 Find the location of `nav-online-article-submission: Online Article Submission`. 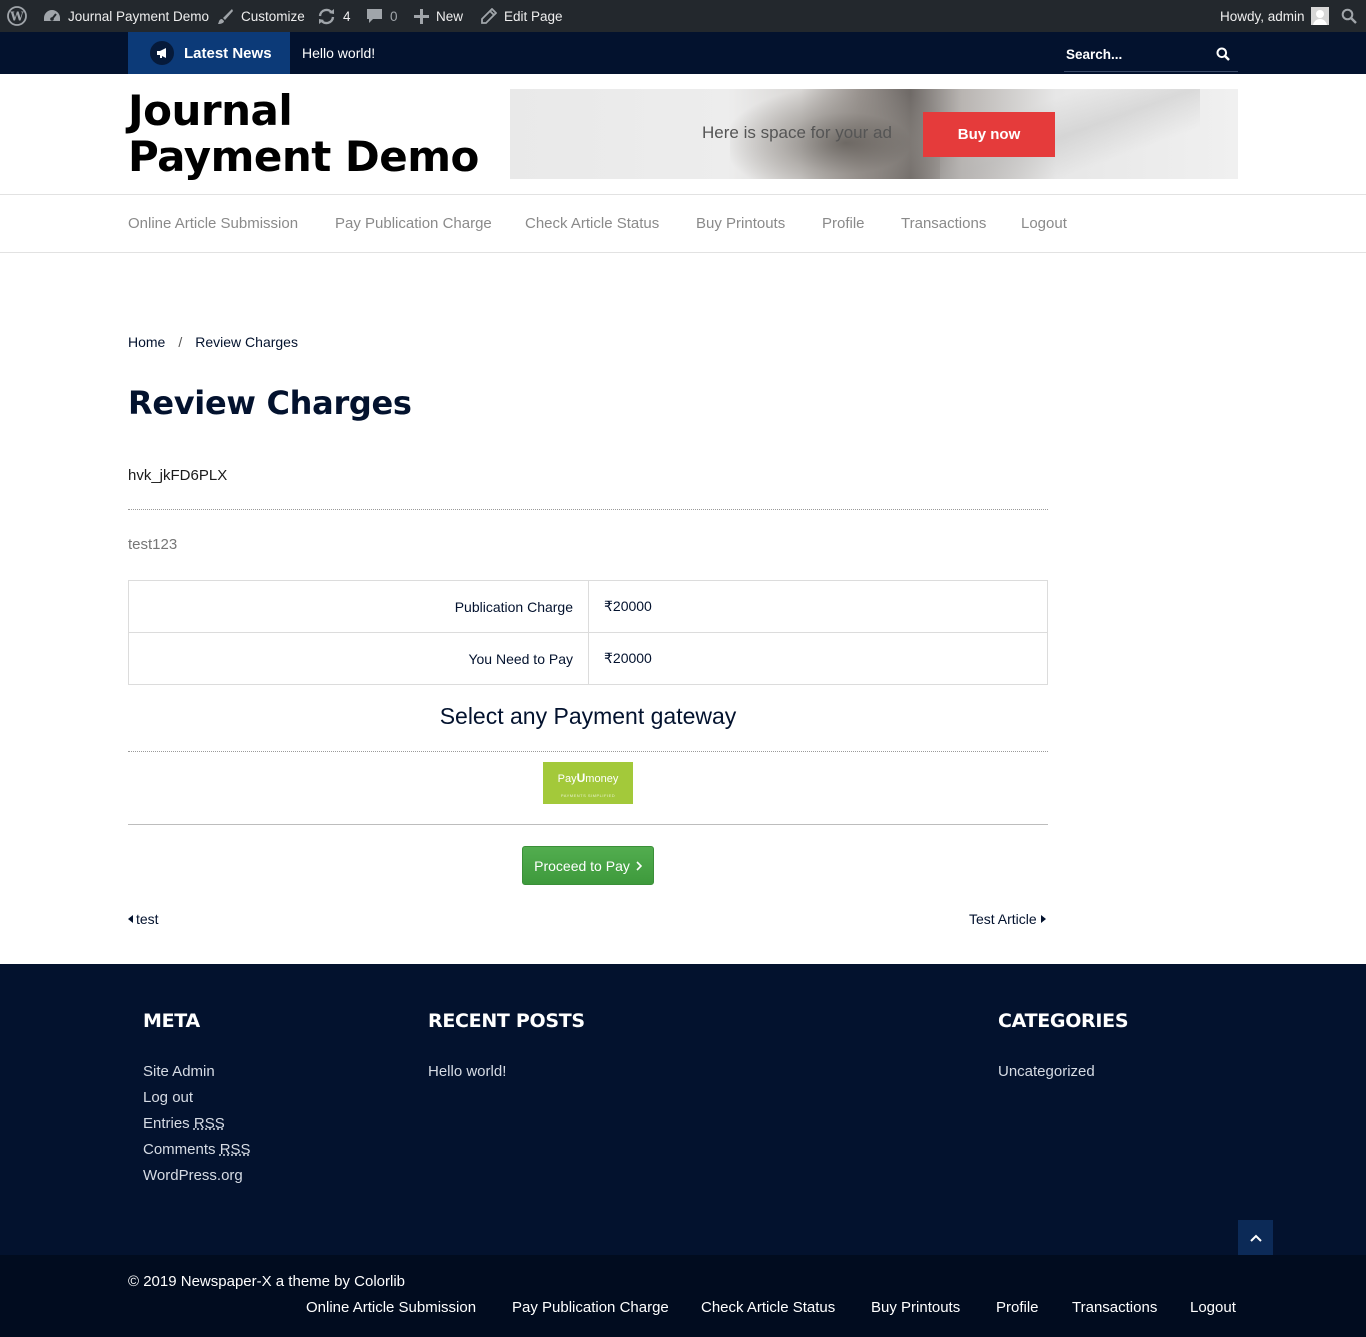

nav-online-article-submission: Online Article Submission is located at coordinates (213, 223).